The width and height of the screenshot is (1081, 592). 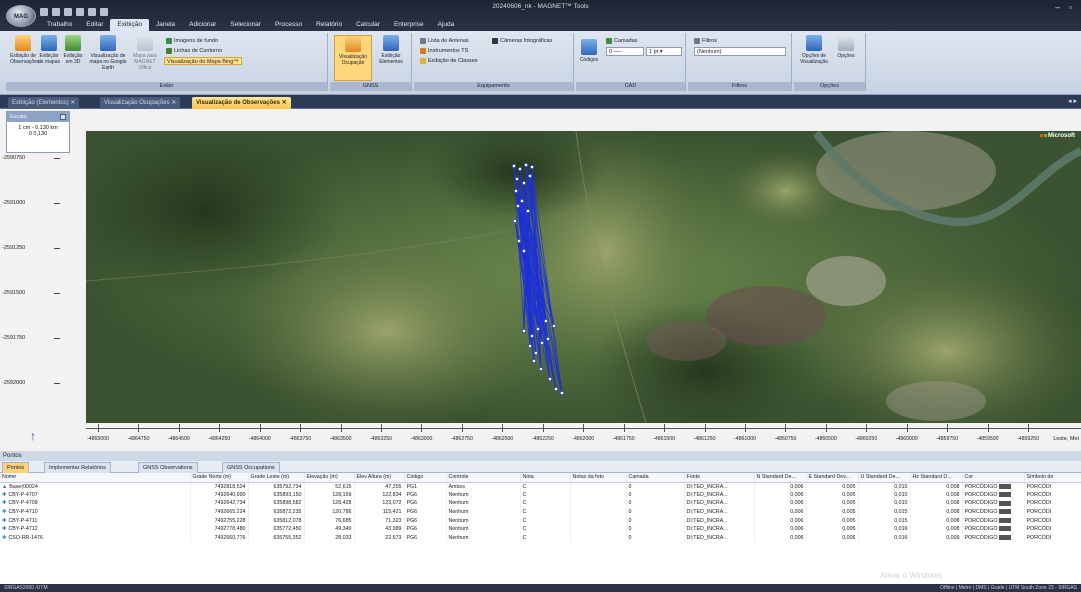 I want to click on filter-select: (Nenhum), so click(x=740, y=51).